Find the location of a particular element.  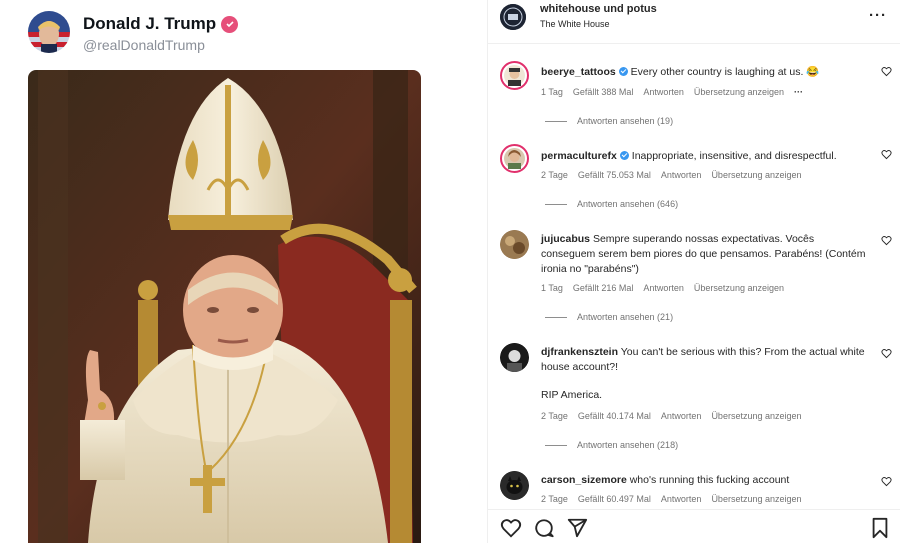

view-replies-button: Antworten ansehen (19) is located at coordinates (609, 121).